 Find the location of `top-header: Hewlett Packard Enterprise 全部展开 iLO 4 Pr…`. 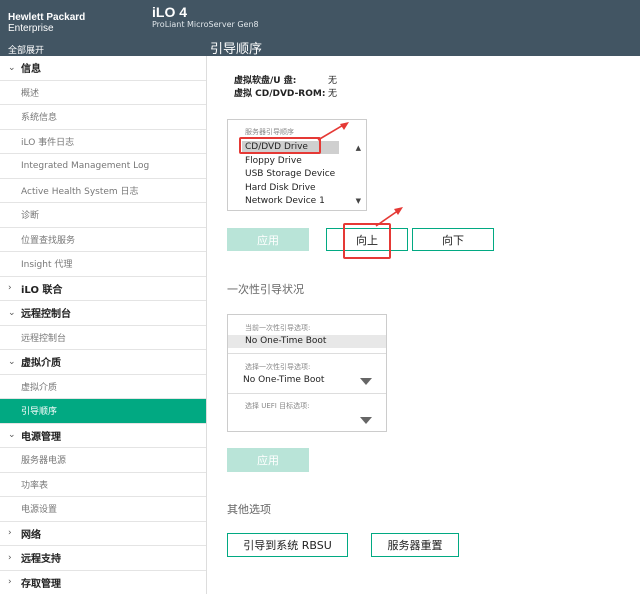

top-header: Hewlett Packard Enterprise 全部展开 iLO 4 Pr… is located at coordinates (320, 28).